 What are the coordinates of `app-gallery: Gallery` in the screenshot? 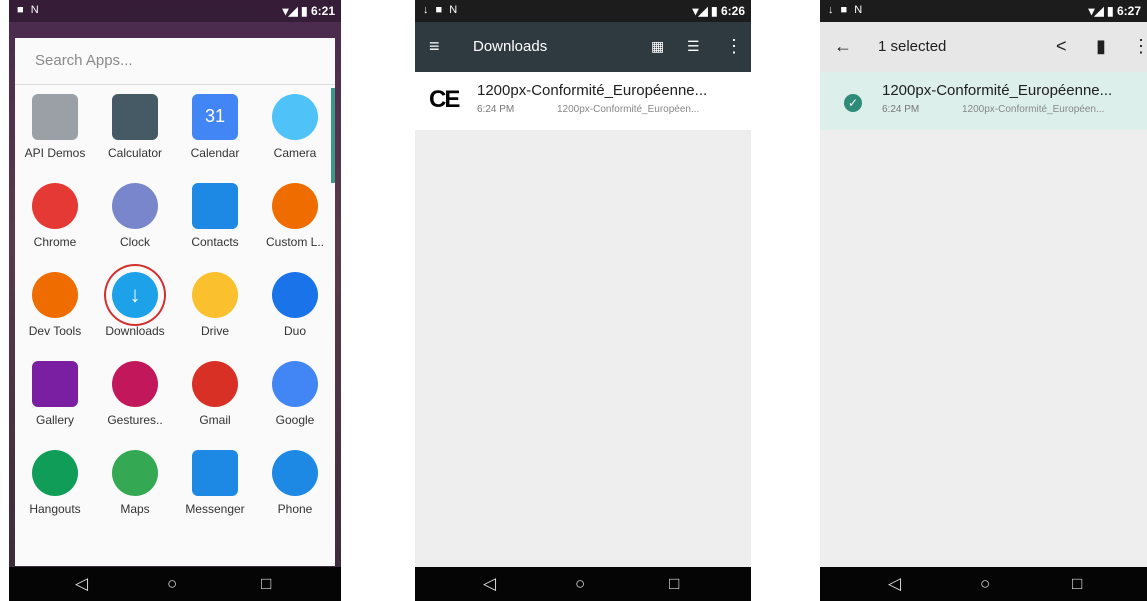 It's located at (55, 398).